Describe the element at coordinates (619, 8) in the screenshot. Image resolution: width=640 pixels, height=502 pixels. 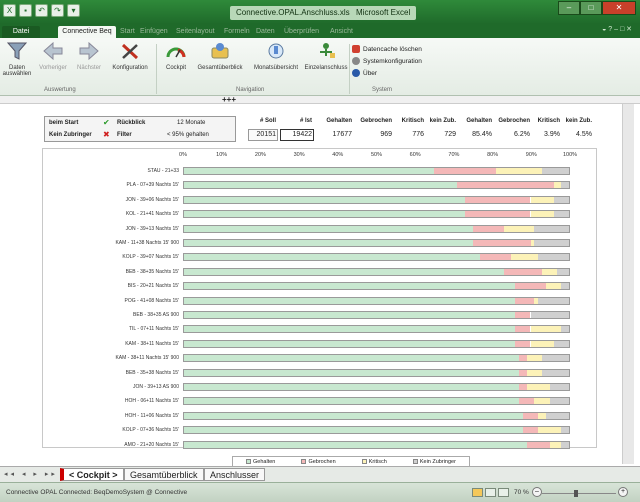
I see `close-button: ✕` at that location.